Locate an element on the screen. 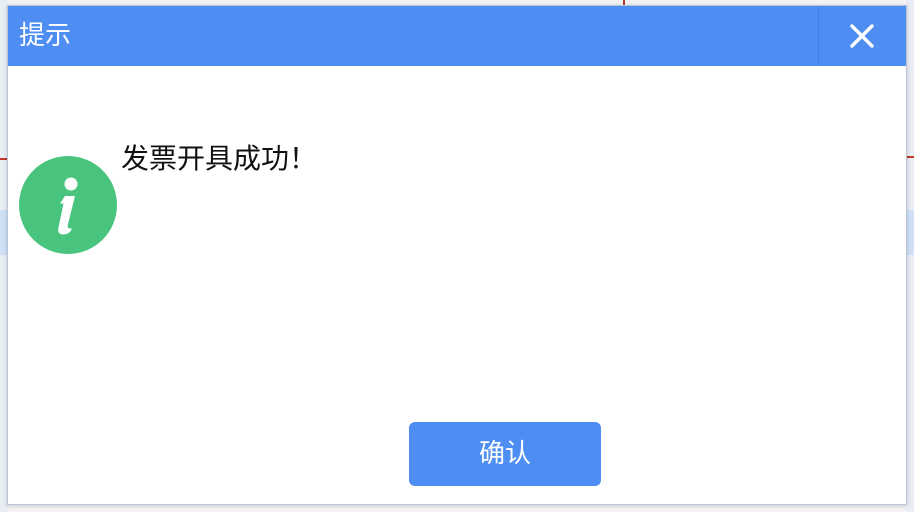  close-button is located at coordinates (862, 36).